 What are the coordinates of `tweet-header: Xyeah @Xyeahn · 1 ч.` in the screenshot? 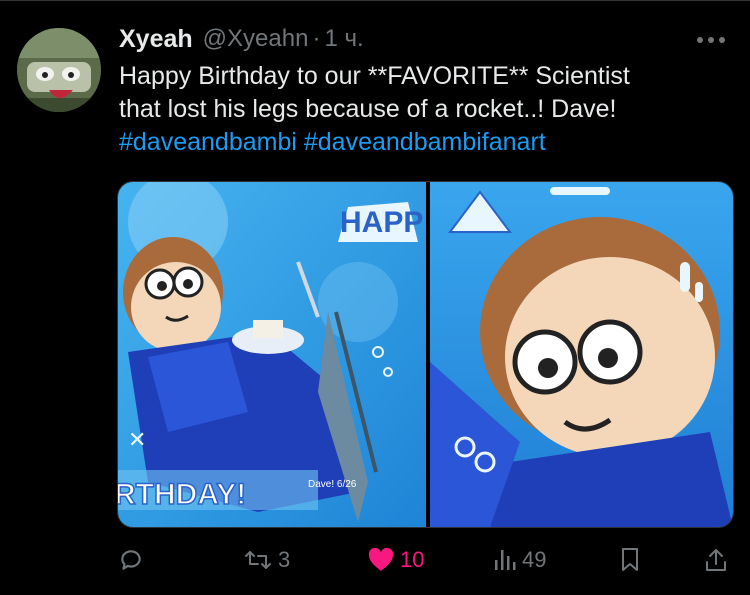 It's located at (241, 39).